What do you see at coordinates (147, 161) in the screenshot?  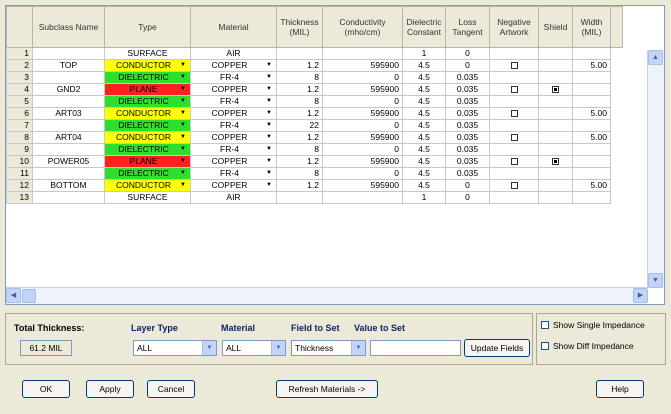 I see `layer-type-cell: PLANE ▼` at bounding box center [147, 161].